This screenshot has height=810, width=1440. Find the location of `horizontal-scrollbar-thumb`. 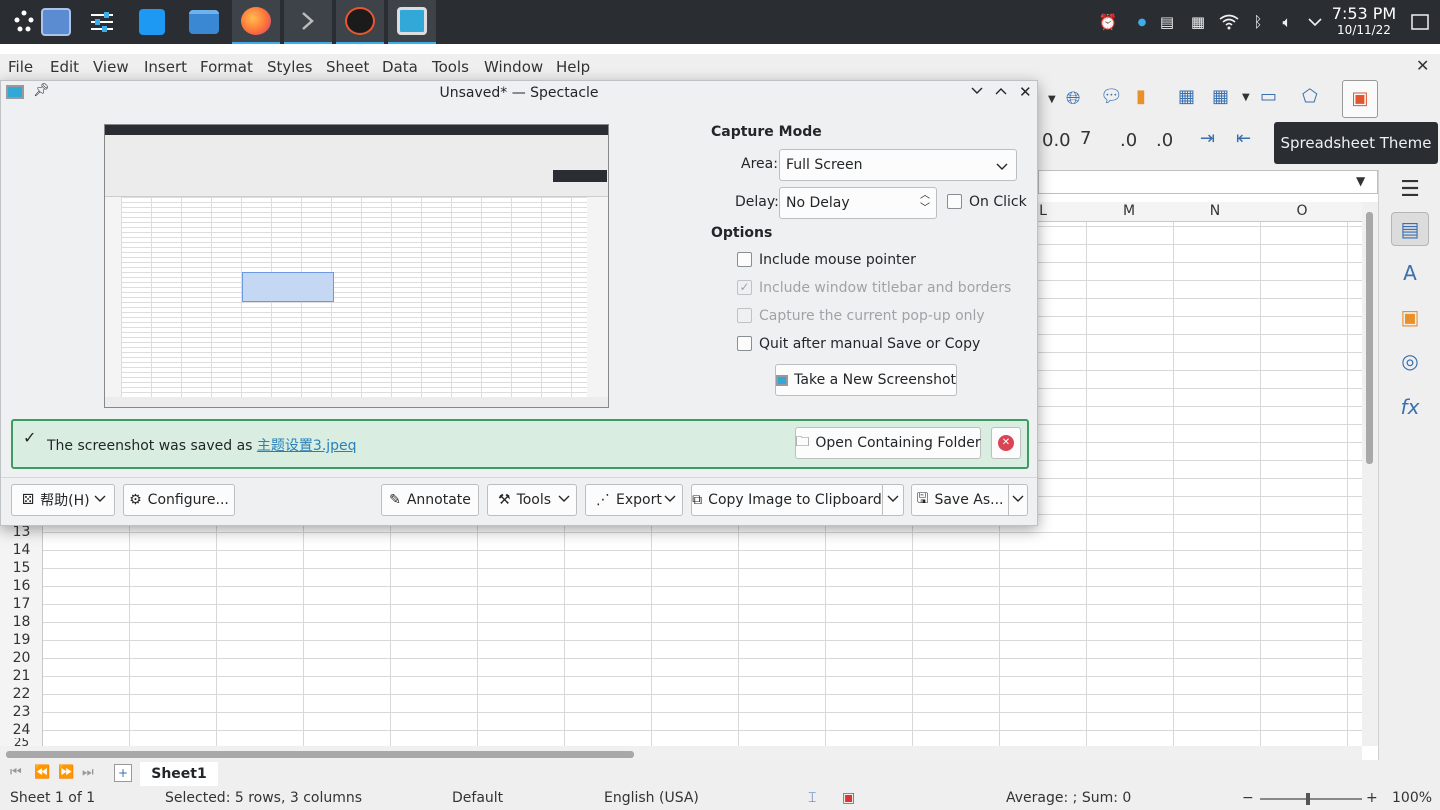

horizontal-scrollbar-thumb is located at coordinates (320, 754).